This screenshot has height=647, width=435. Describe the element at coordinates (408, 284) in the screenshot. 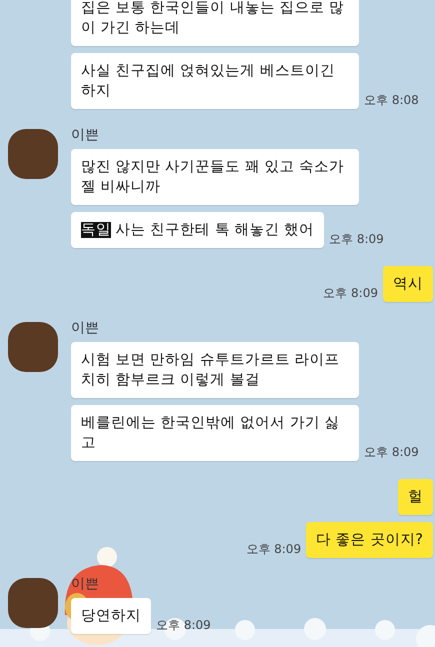

I see `message-bubble: 역시` at that location.